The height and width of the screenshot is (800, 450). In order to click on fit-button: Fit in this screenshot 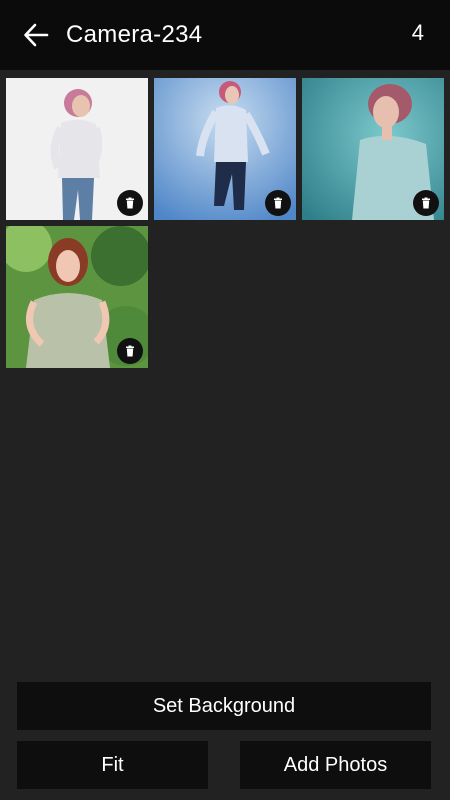, I will do `click(112, 765)`.